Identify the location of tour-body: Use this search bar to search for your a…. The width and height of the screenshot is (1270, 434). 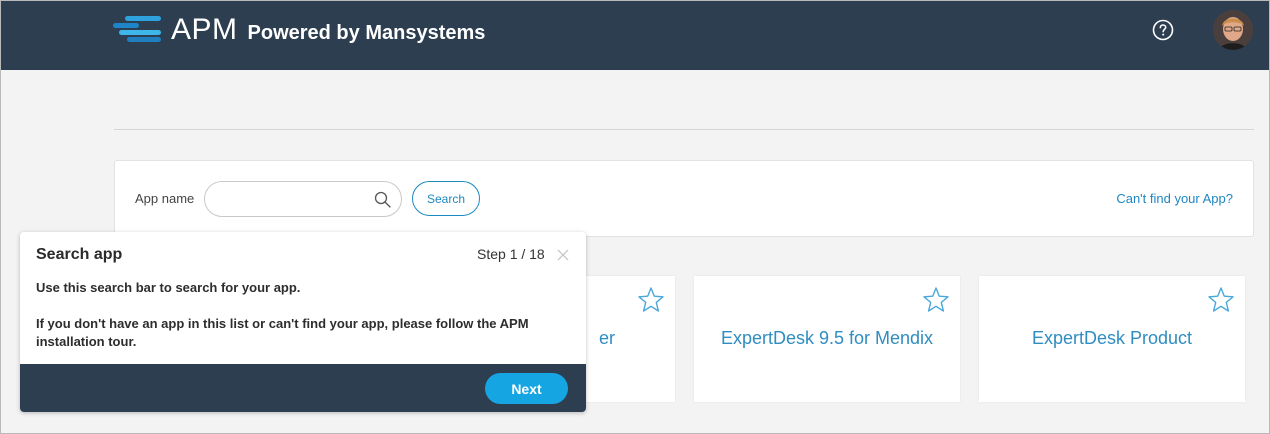
(301, 315).